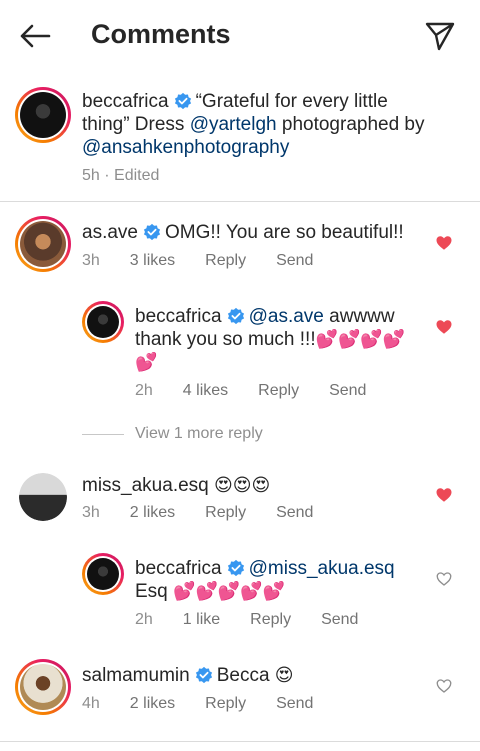 The height and width of the screenshot is (751, 480). Describe the element at coordinates (136, 675) in the screenshot. I see `username: salmamumin` at that location.